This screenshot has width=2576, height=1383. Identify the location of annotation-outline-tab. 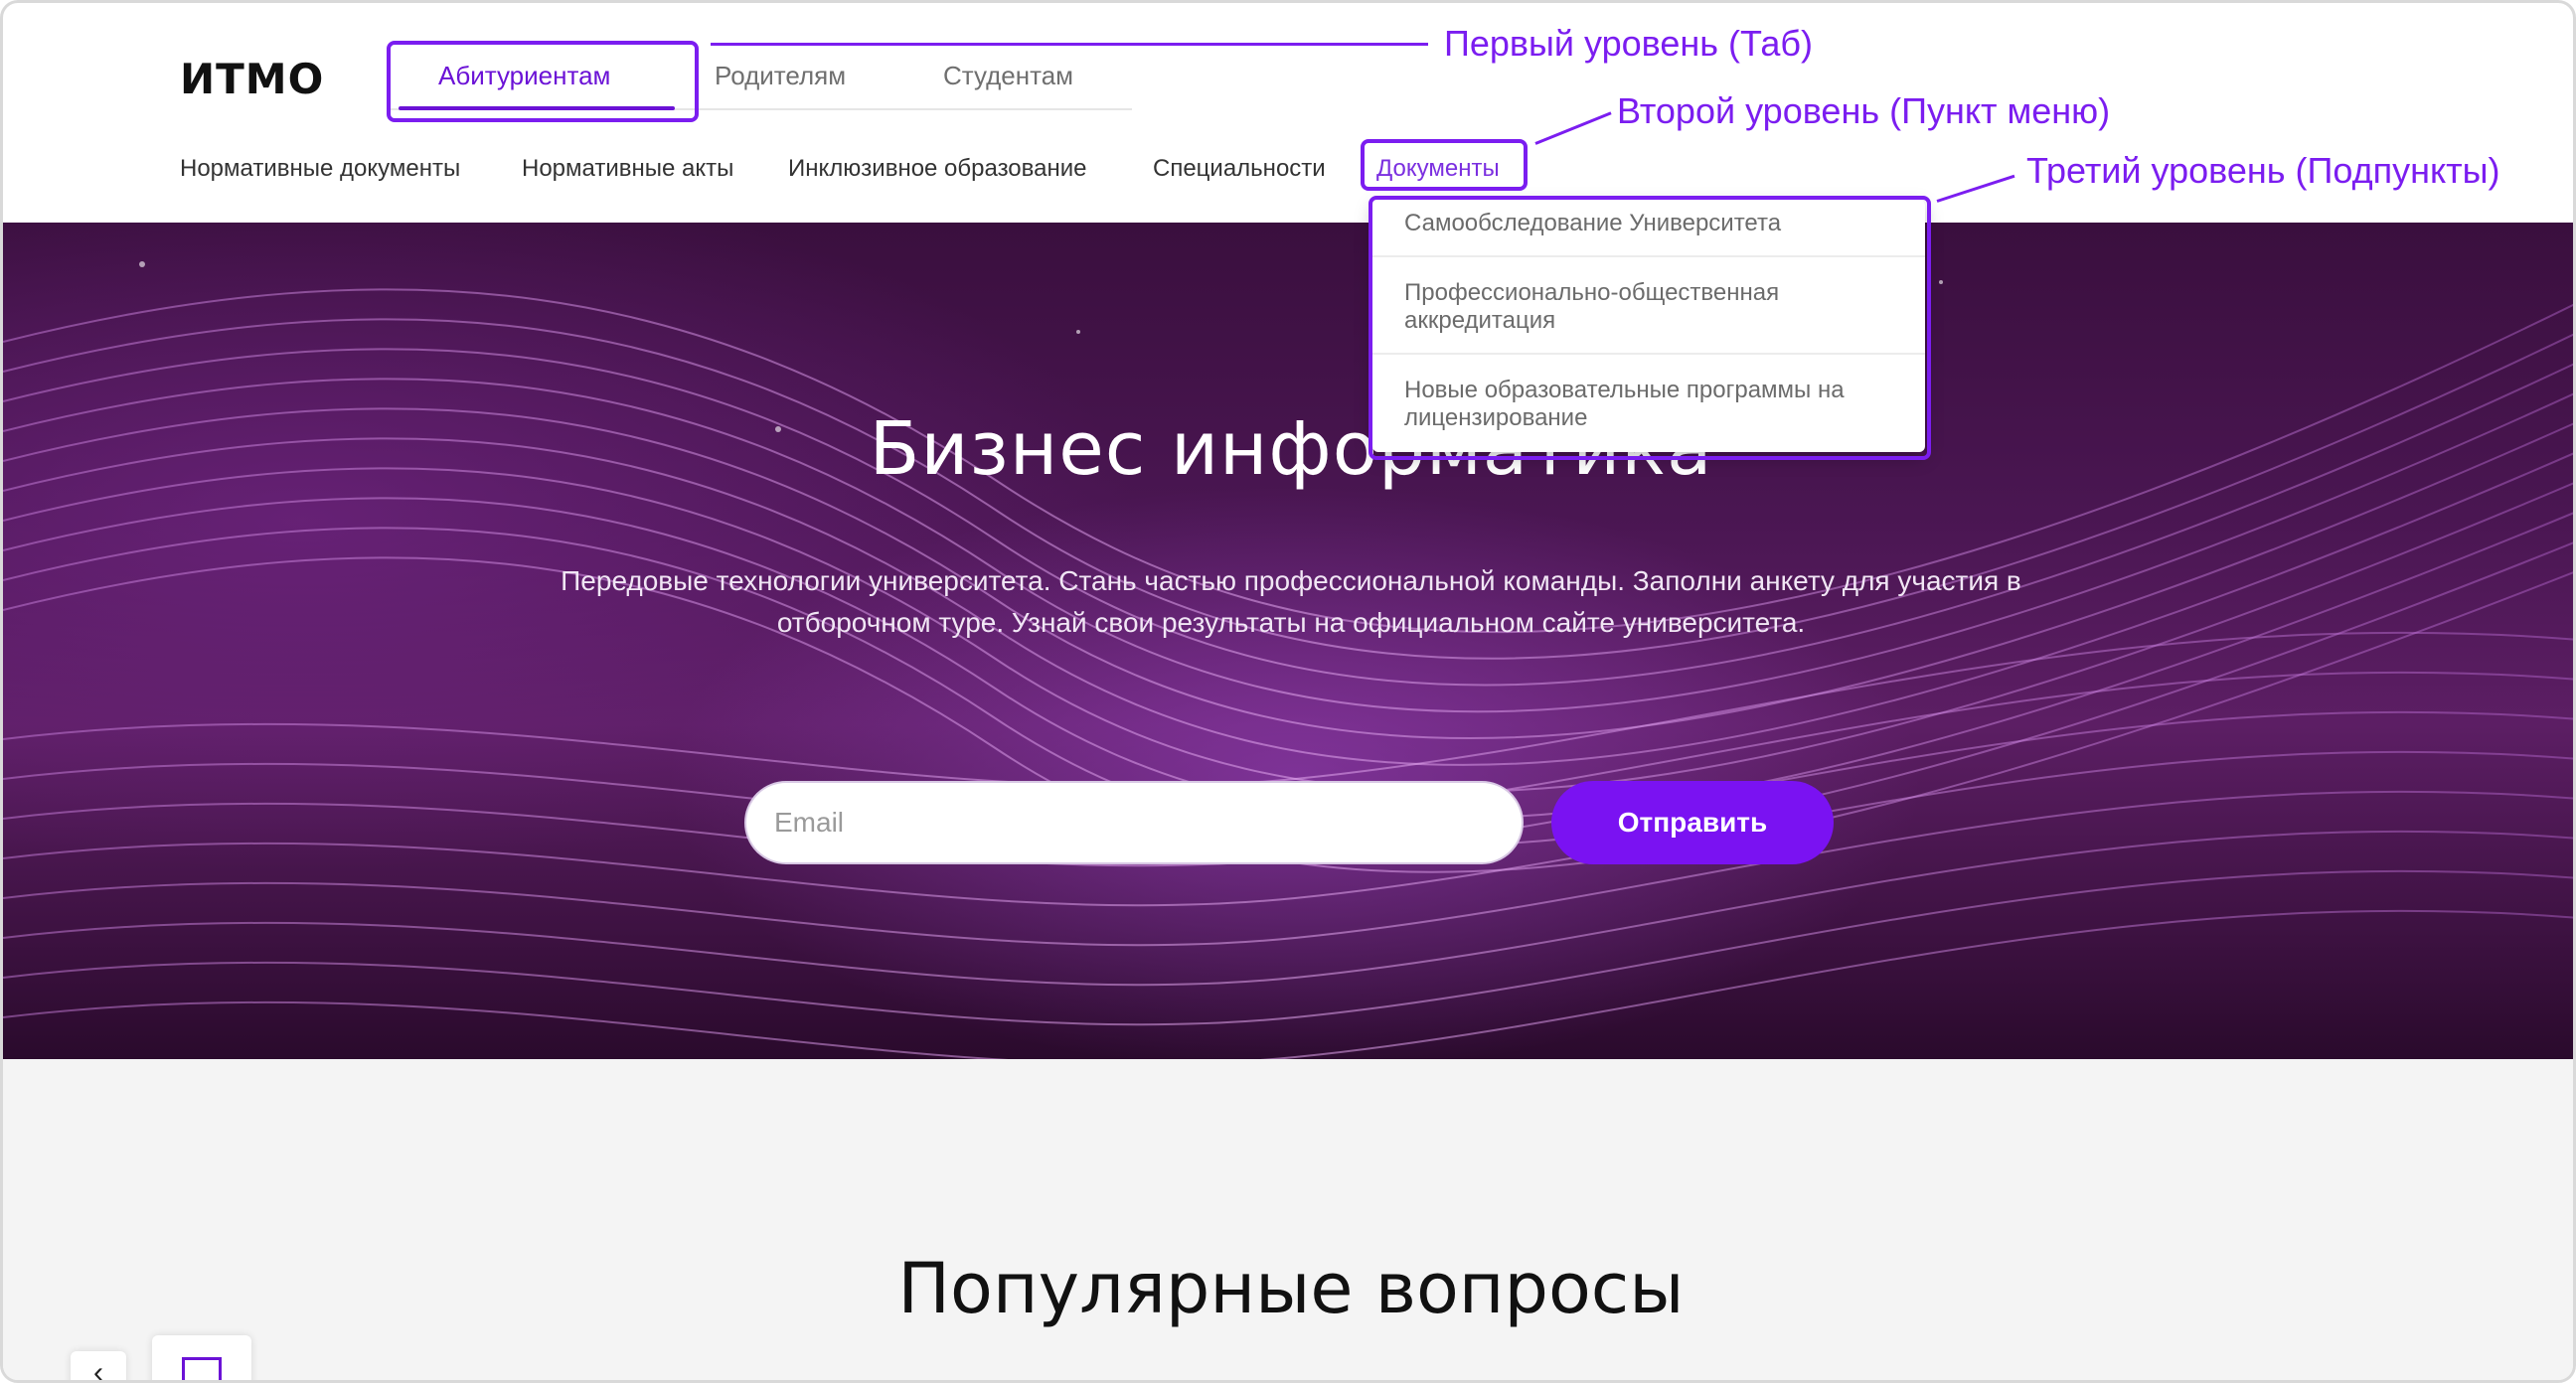
(543, 81).